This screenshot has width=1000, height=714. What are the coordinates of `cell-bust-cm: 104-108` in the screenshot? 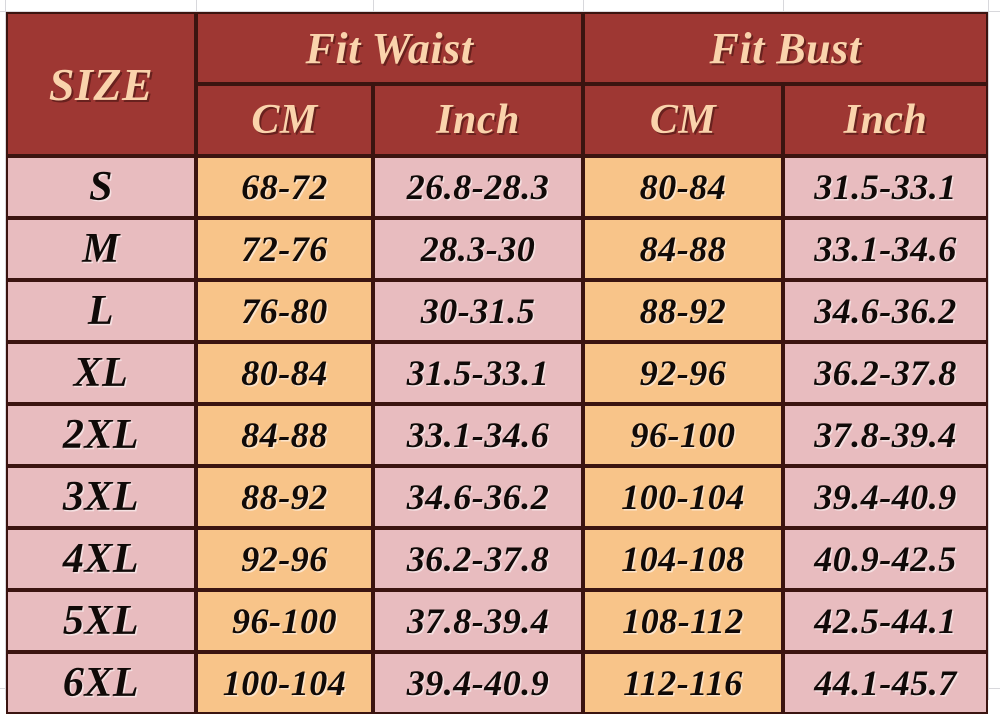 It's located at (683, 559).